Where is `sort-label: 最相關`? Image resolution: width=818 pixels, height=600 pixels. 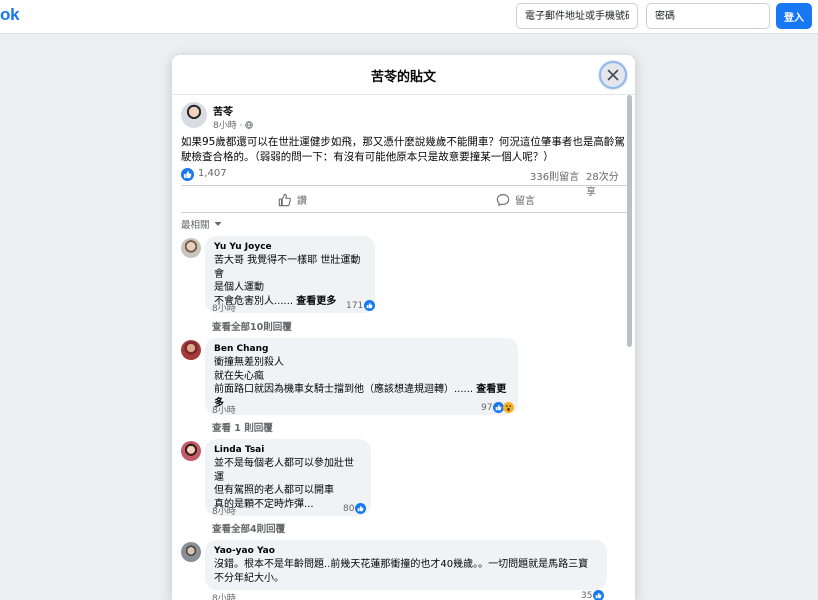 sort-label: 最相關 is located at coordinates (195, 225).